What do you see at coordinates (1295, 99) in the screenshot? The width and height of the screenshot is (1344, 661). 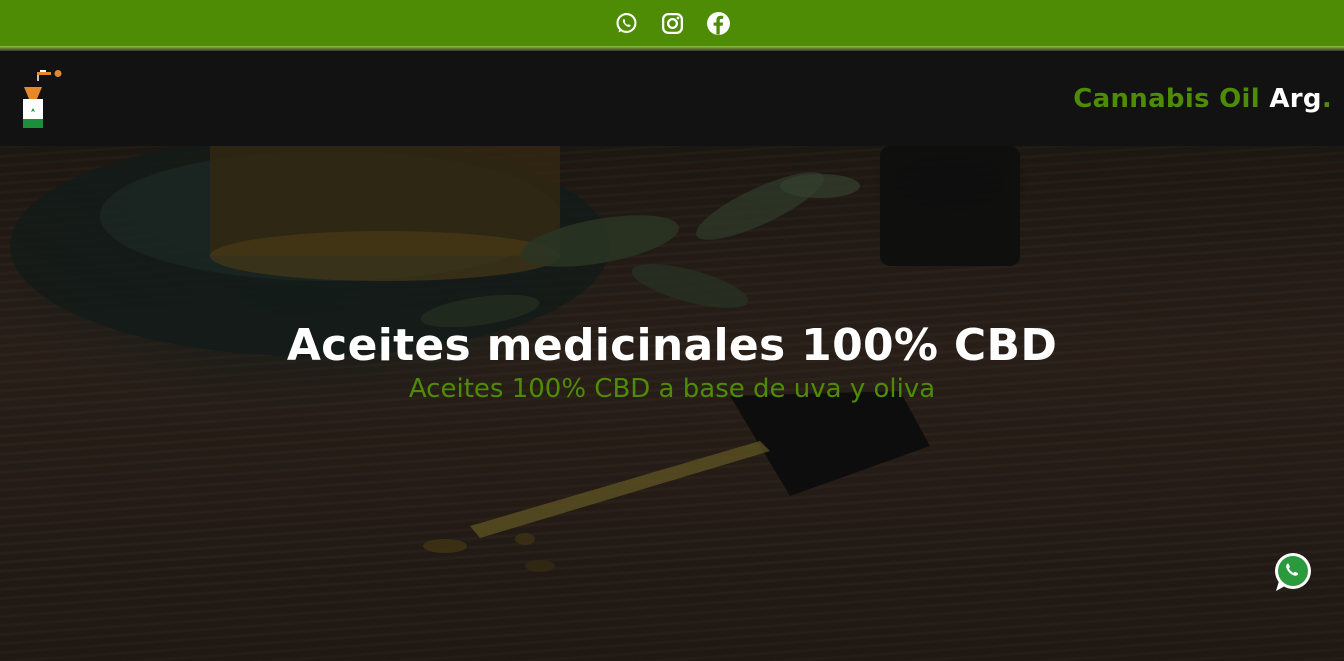 I see `brand-name-suffix: Arg` at bounding box center [1295, 99].